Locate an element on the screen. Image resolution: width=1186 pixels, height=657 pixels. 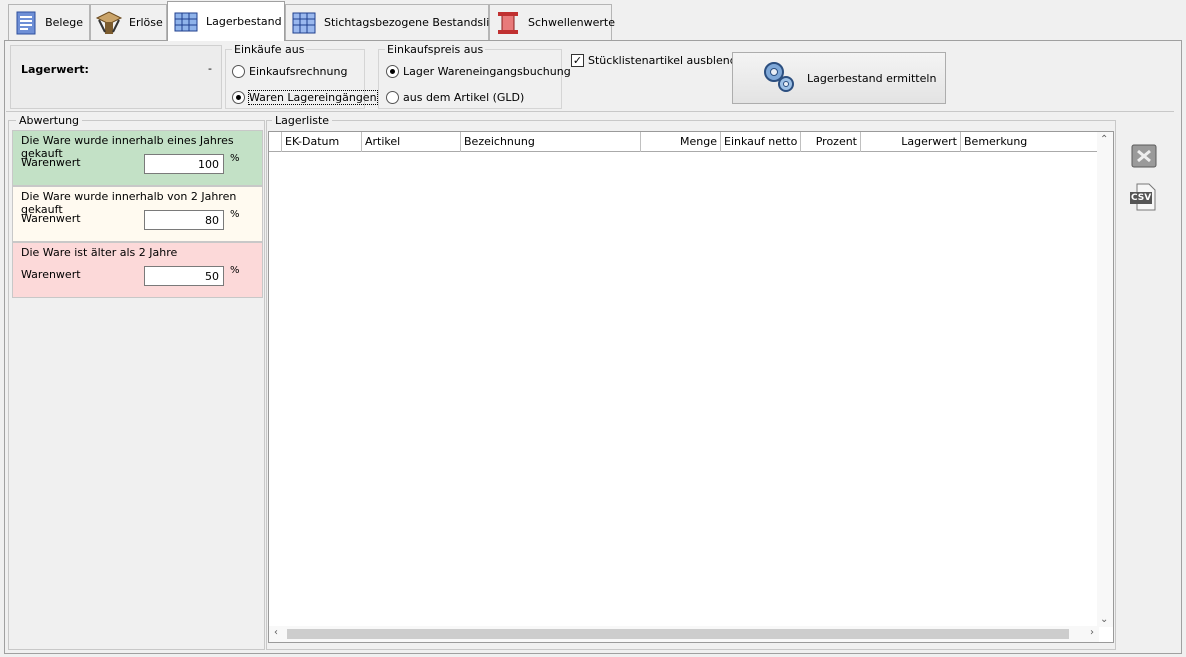
col-bemerkung: Bemerkung is located at coordinates (1030, 142).